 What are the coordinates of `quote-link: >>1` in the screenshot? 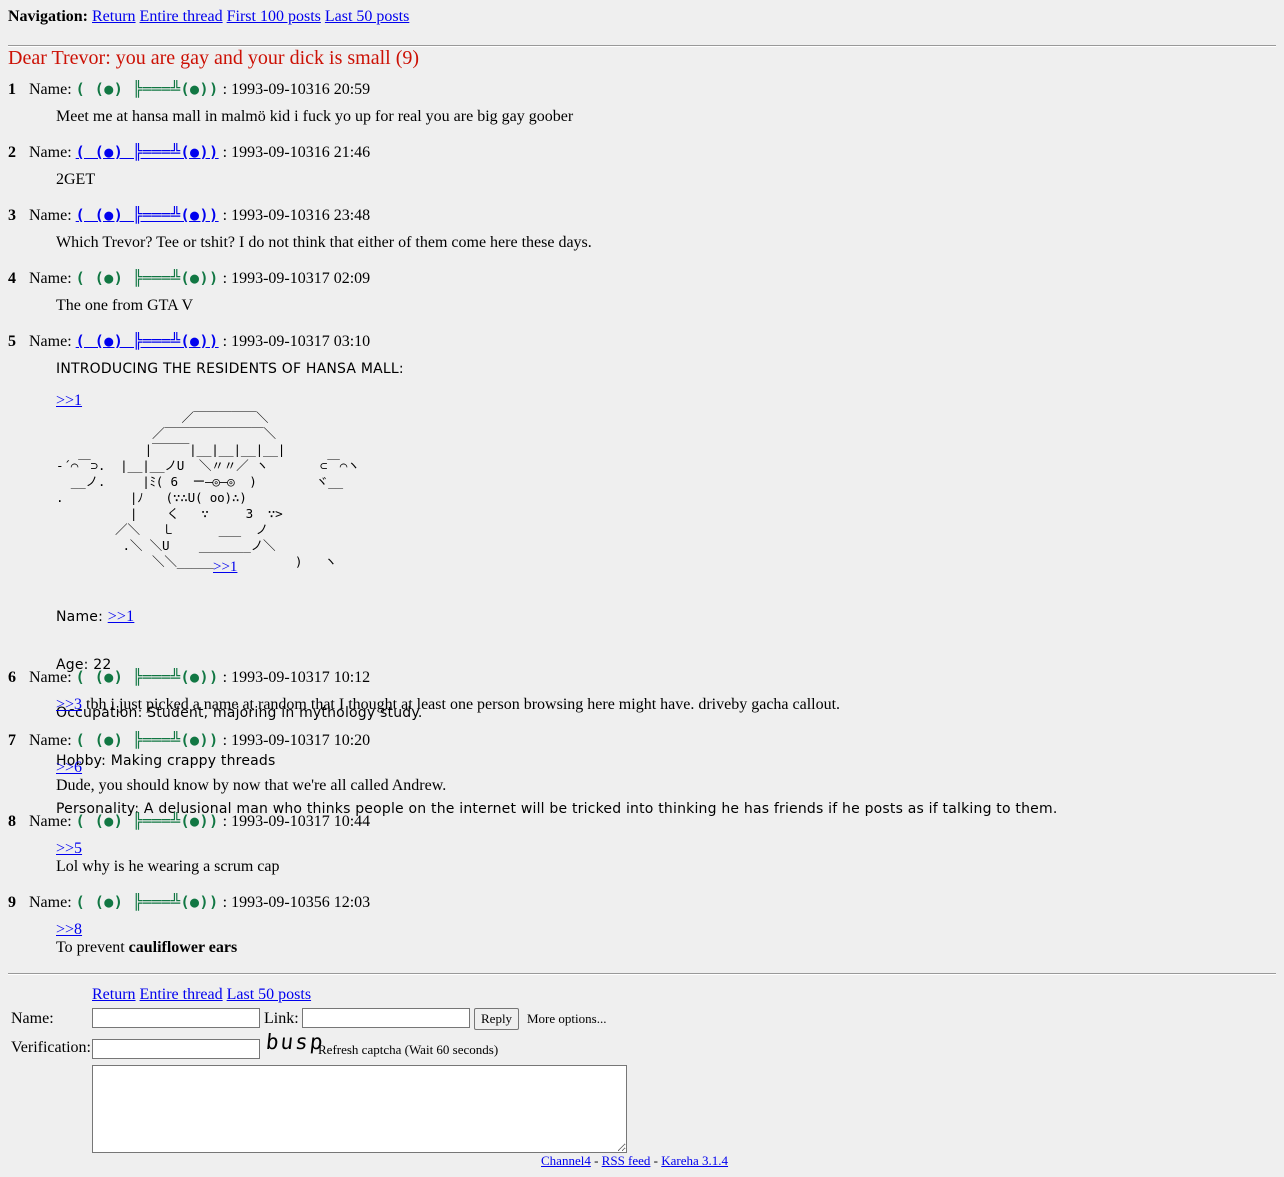 It's located at (69, 401).